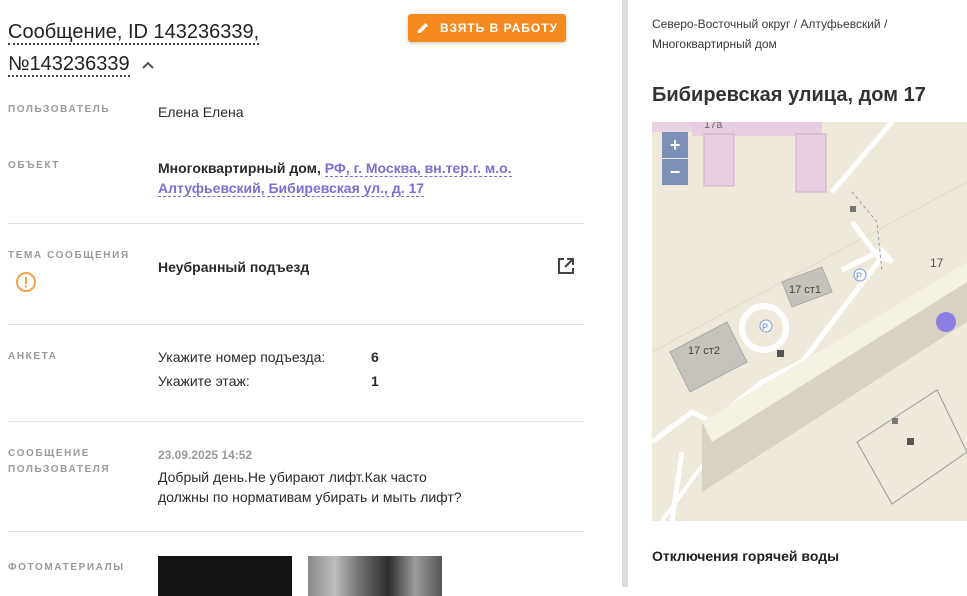 The image size is (967, 596). I want to click on message-label-line2: ПОЛЬЗОВАТЕЛЯ, so click(59, 469).